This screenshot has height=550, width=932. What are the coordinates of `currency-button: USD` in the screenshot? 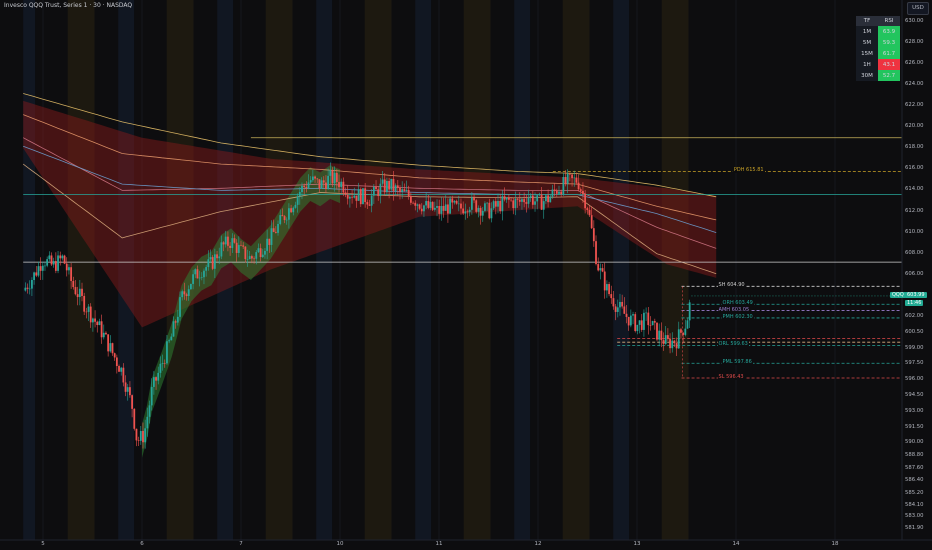 It's located at (918, 8).